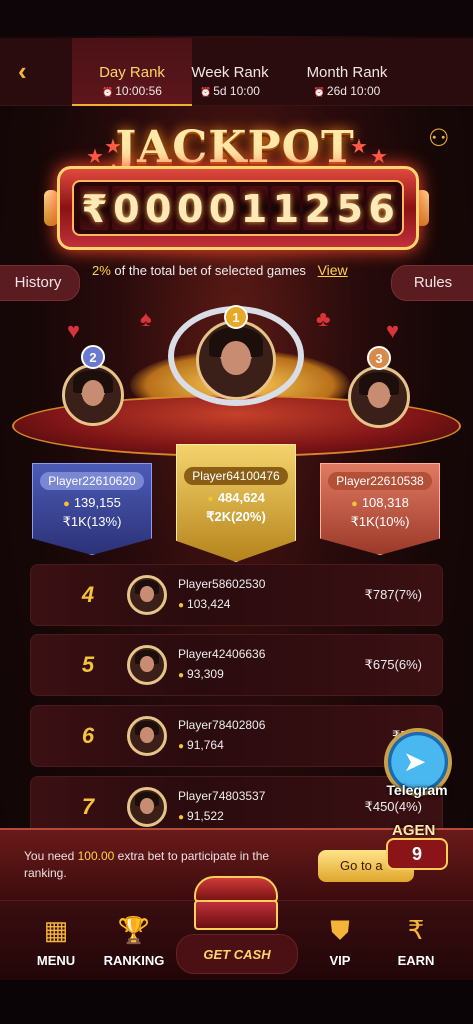 The width and height of the screenshot is (473, 1024). What do you see at coordinates (414, 830) in the screenshot?
I see `agent-label: AGEN` at bounding box center [414, 830].